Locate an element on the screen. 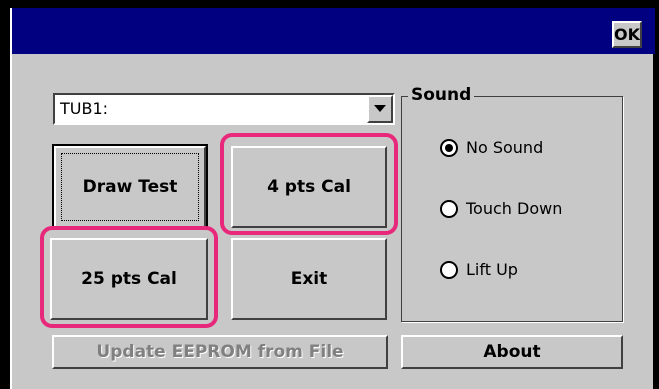 This screenshot has width=659, height=389. radio-touch-down: Touch Down is located at coordinates (501, 208).